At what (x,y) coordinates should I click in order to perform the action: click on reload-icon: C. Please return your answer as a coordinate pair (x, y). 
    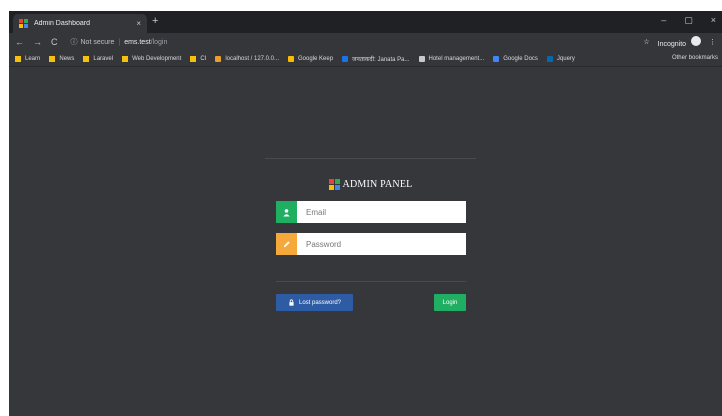
    Looking at the image, I should click on (54, 42).